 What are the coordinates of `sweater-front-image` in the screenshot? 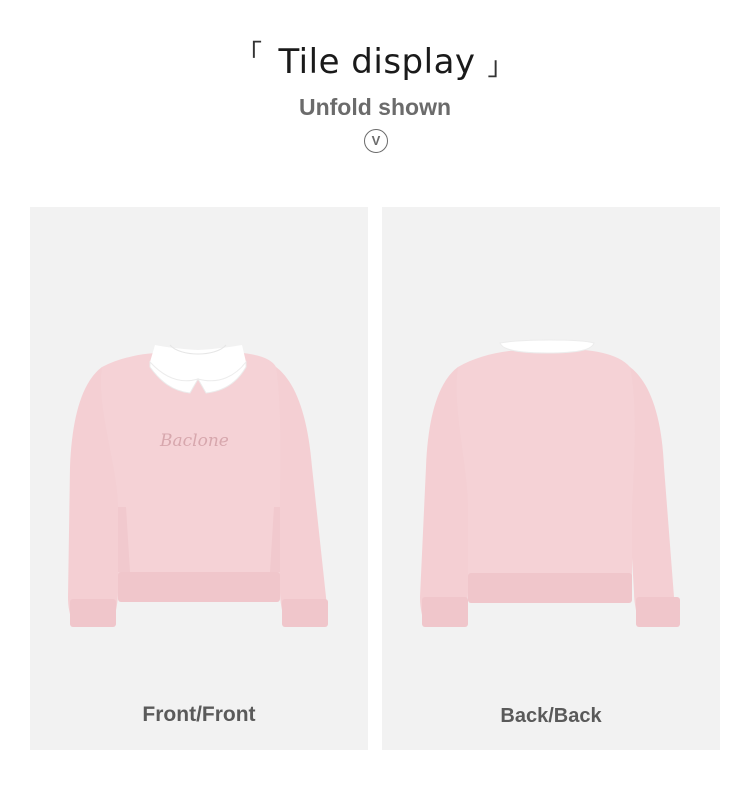 It's located at (198, 485).